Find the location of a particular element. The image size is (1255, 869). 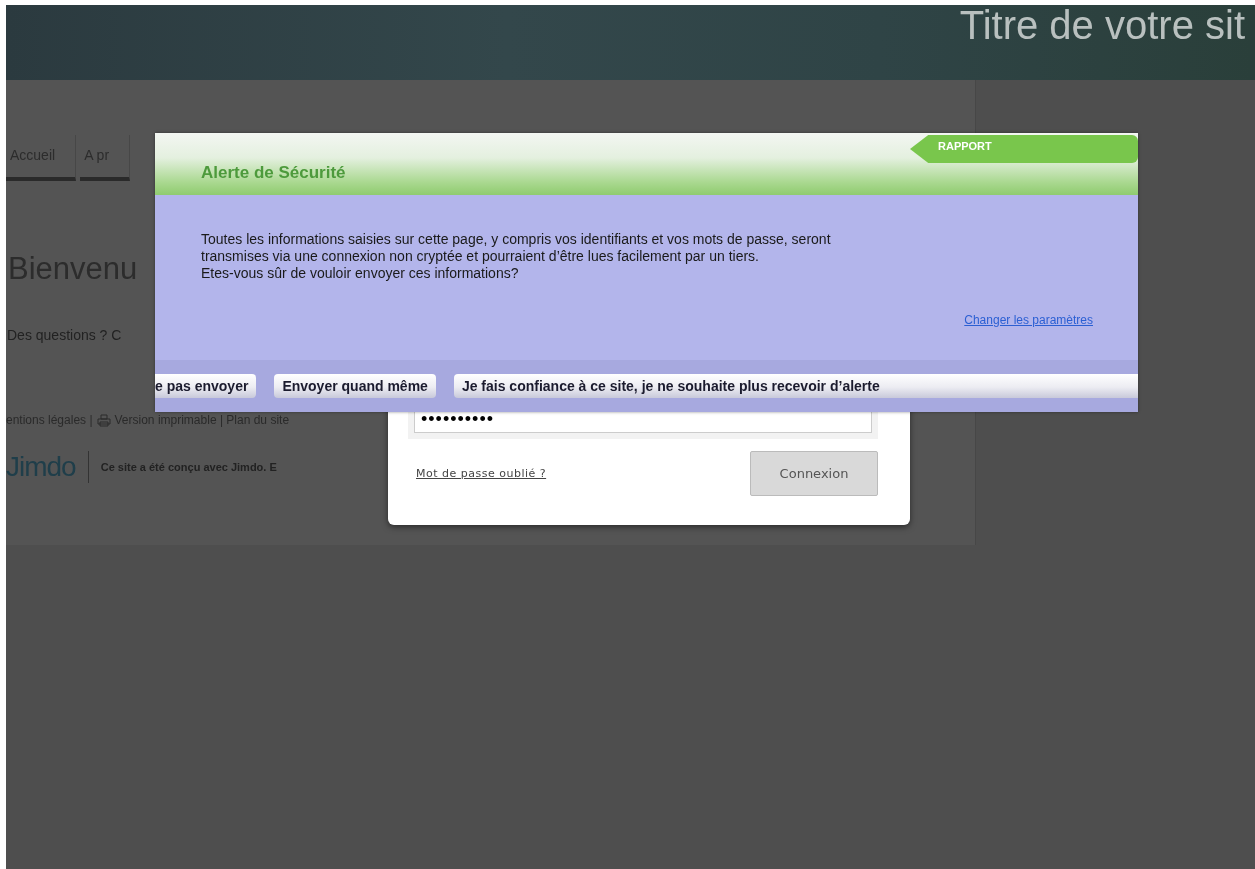

alert-title: Alerte de Sécurité is located at coordinates (273, 173).